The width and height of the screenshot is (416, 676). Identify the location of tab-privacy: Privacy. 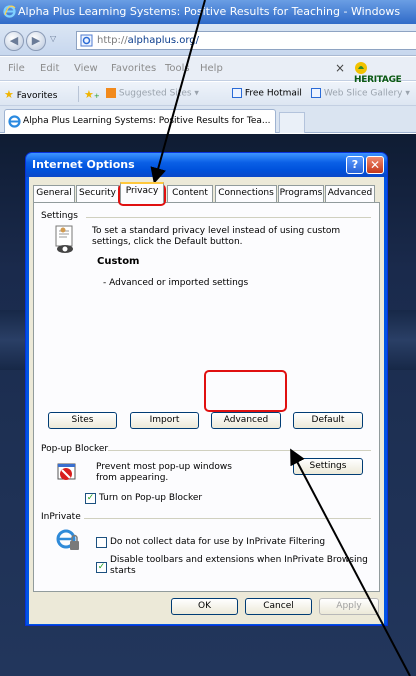
(142, 192).